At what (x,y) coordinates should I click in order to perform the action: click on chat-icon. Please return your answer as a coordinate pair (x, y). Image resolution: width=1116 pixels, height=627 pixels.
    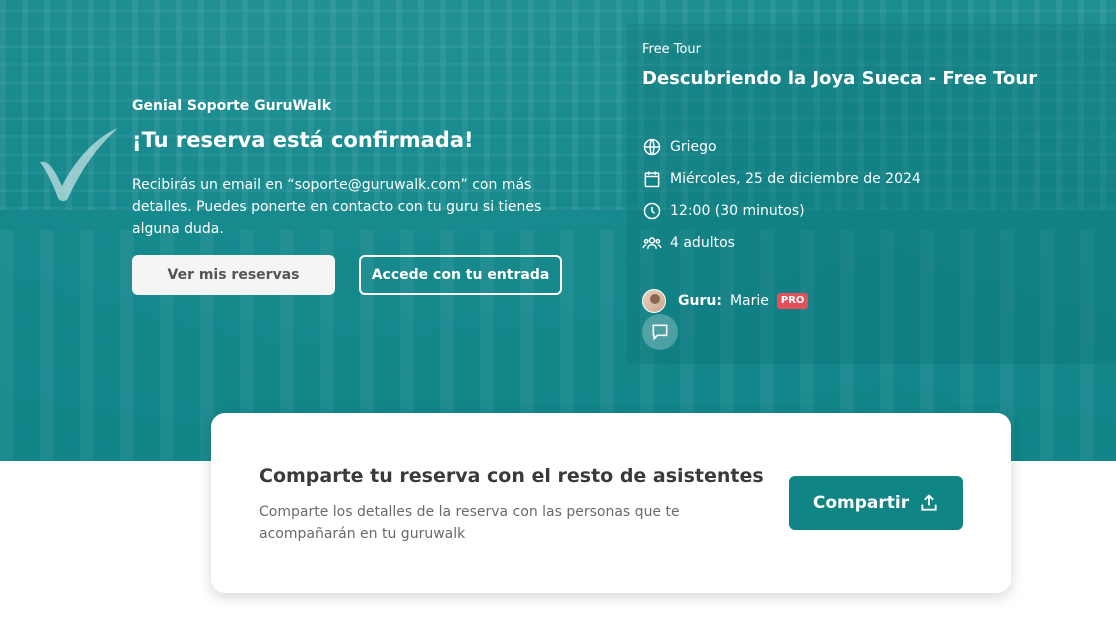
    Looking at the image, I should click on (660, 332).